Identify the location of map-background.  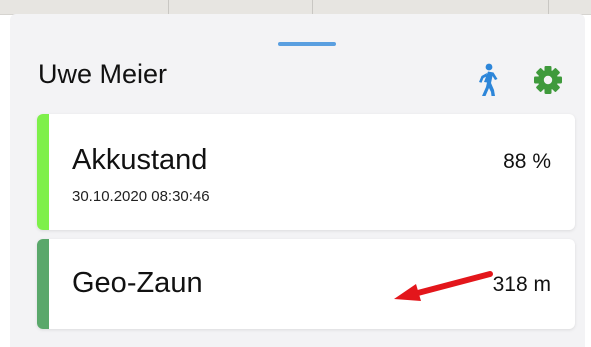
(295, 7).